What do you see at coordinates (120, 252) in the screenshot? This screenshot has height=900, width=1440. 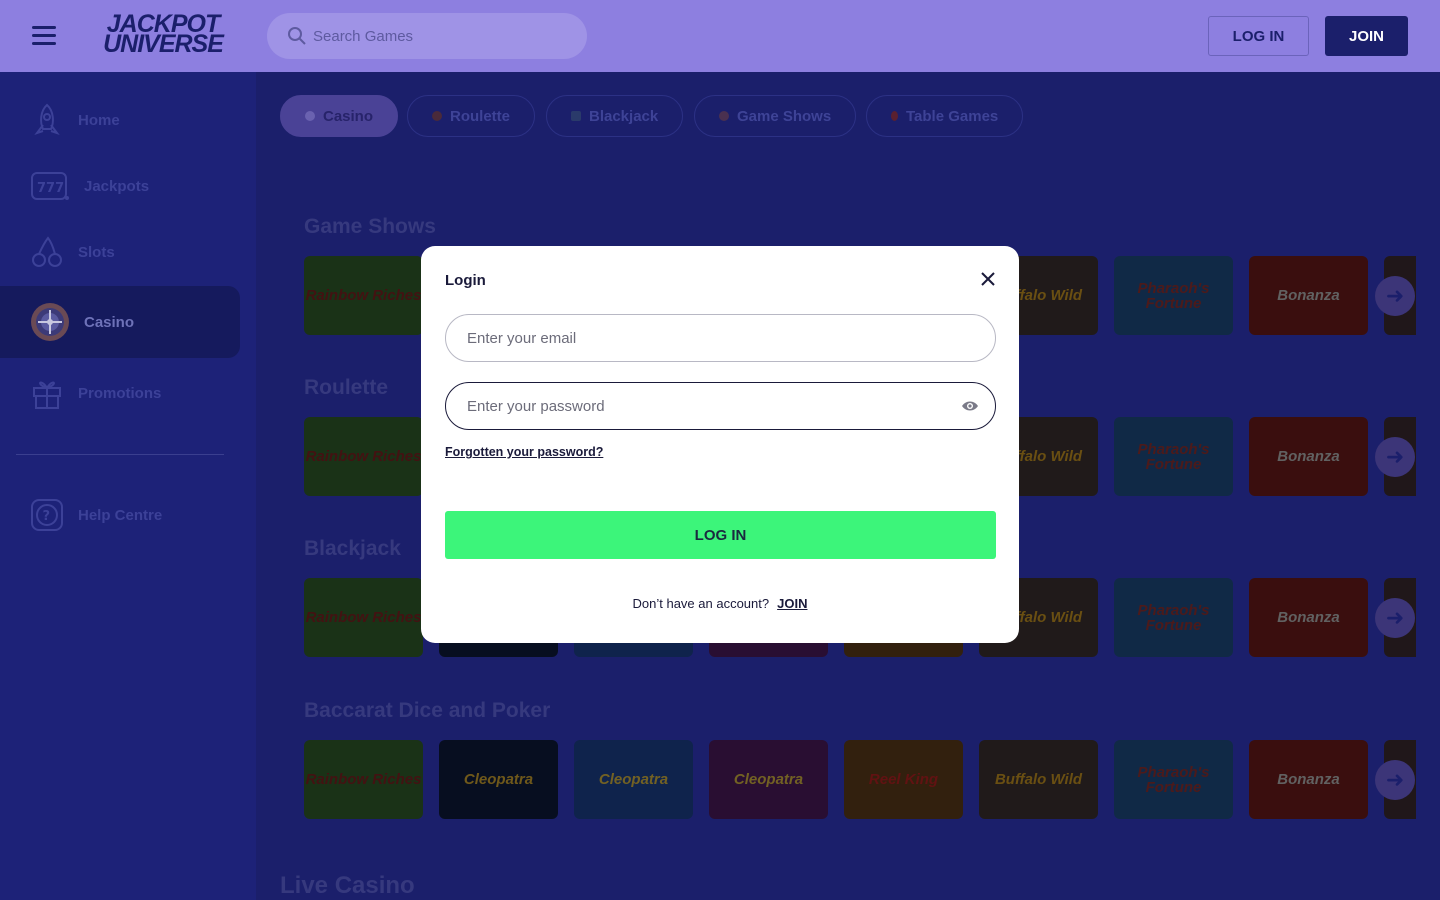 I see `sidebar-item-slots: Slots` at bounding box center [120, 252].